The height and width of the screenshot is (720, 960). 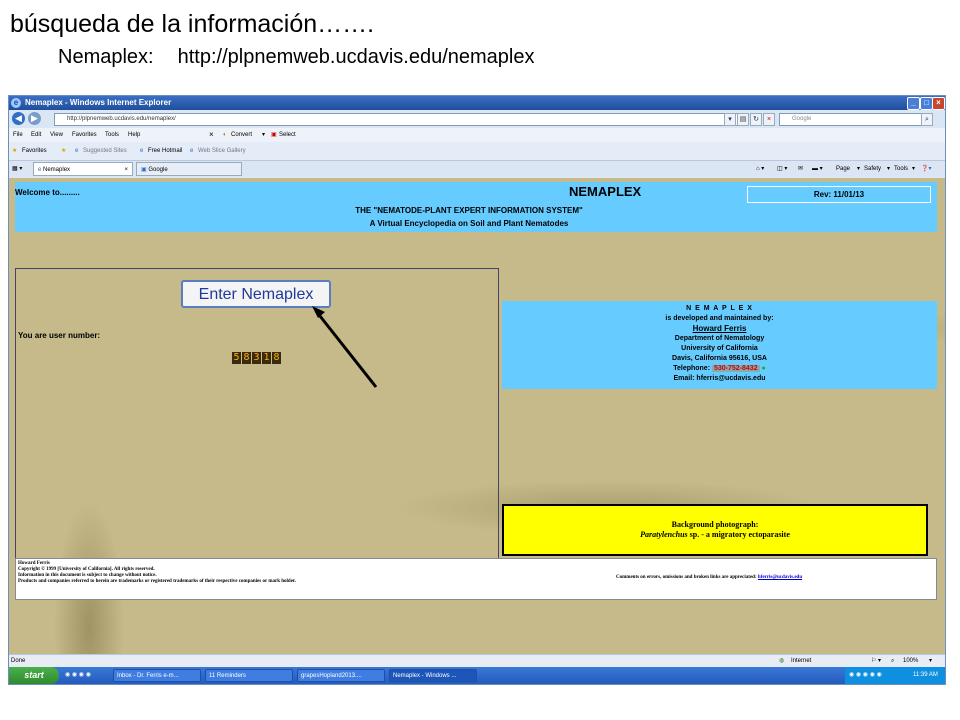 What do you see at coordinates (396, 119) in the screenshot?
I see `address-input: http://plpnemweb.ucdavis.edu/nemaplex/` at bounding box center [396, 119].